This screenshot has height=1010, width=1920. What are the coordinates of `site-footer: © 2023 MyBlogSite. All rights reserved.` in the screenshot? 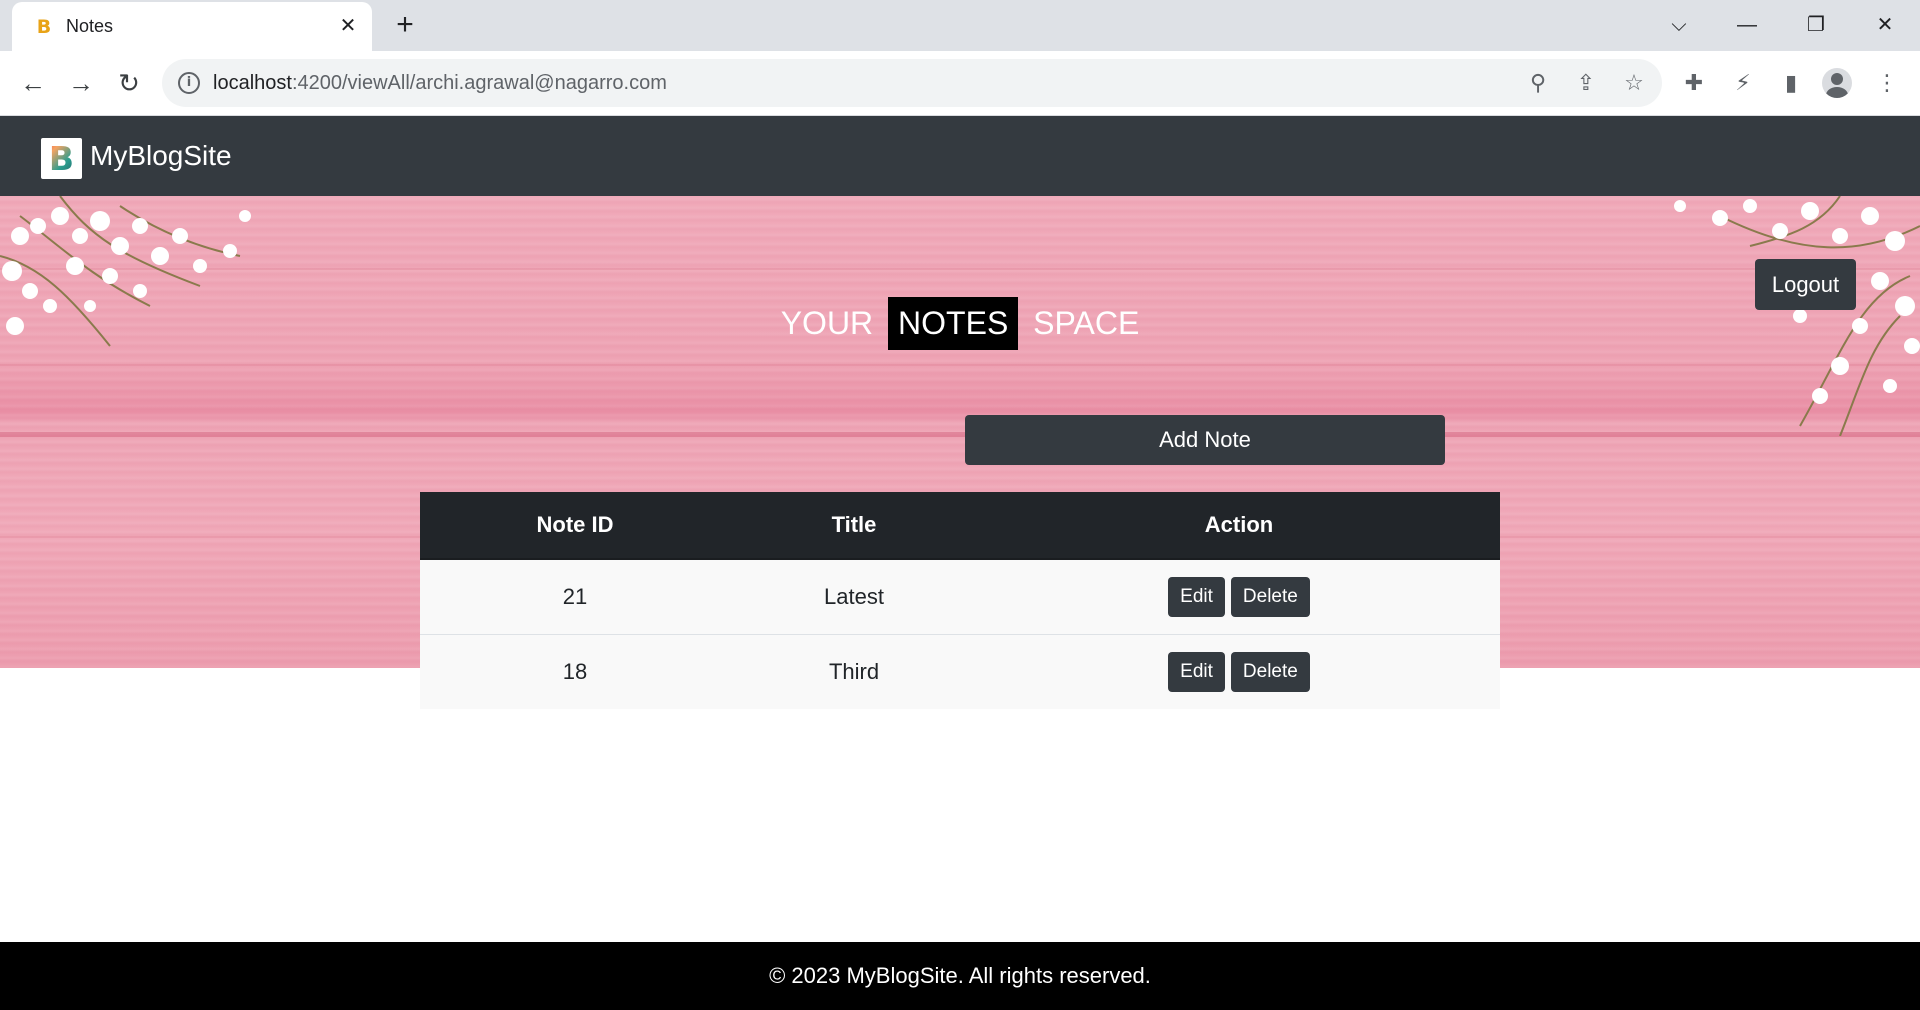 It's located at (960, 976).